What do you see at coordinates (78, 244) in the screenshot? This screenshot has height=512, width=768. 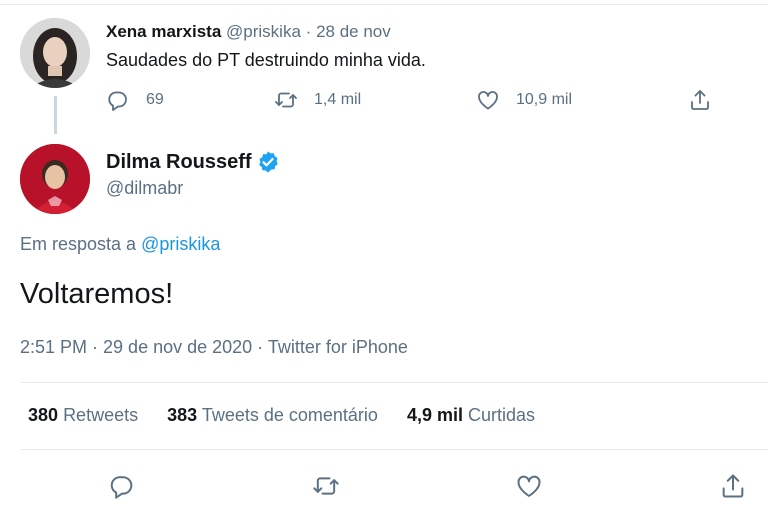 I see `reply-prefix: Em resposta a` at bounding box center [78, 244].